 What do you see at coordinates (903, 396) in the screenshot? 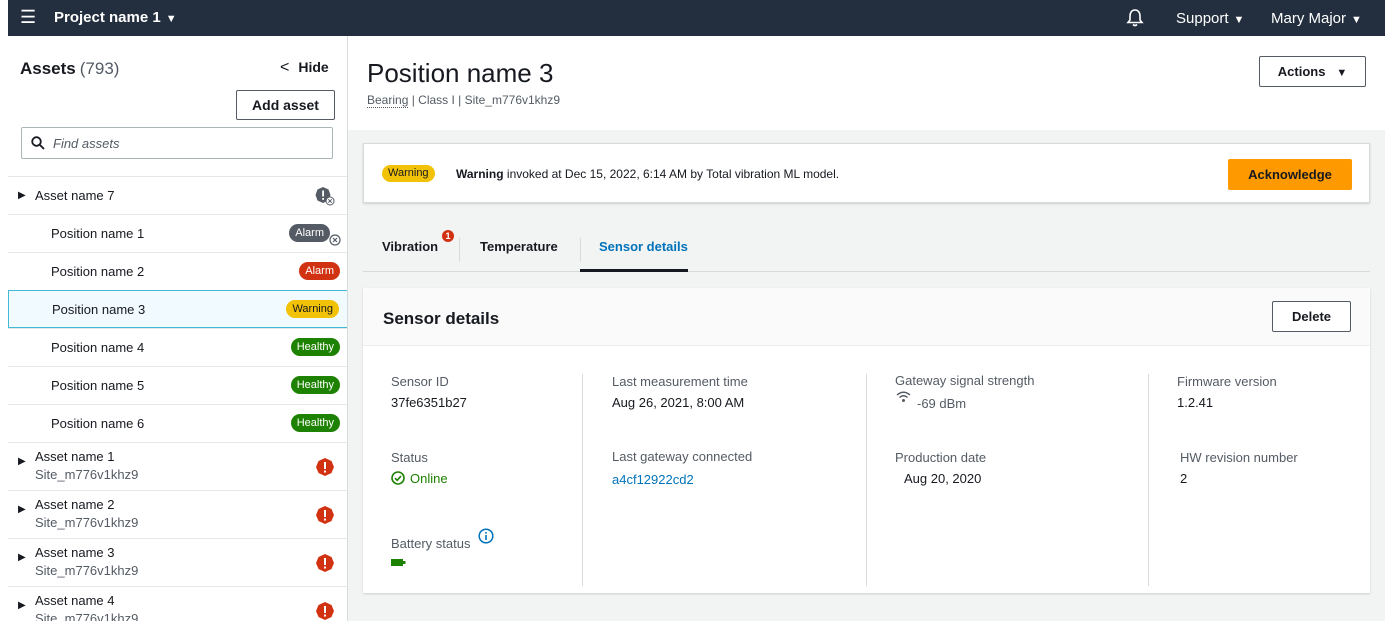
I see `wifi-signal-icon` at bounding box center [903, 396].